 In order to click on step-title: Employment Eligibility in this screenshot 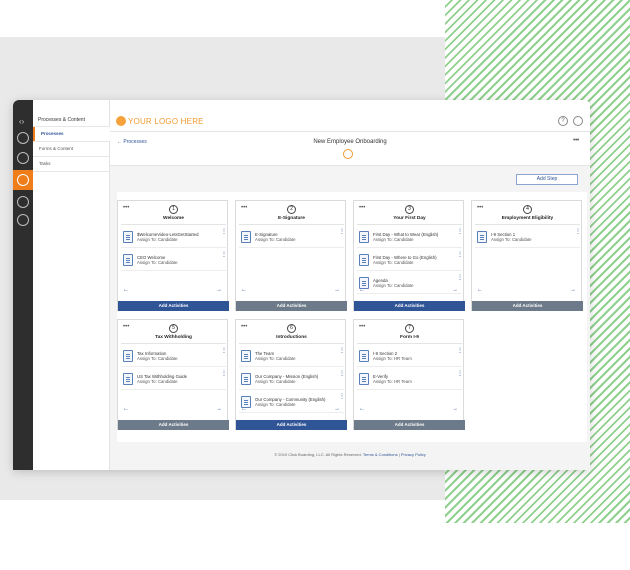, I will do `click(527, 218)`.